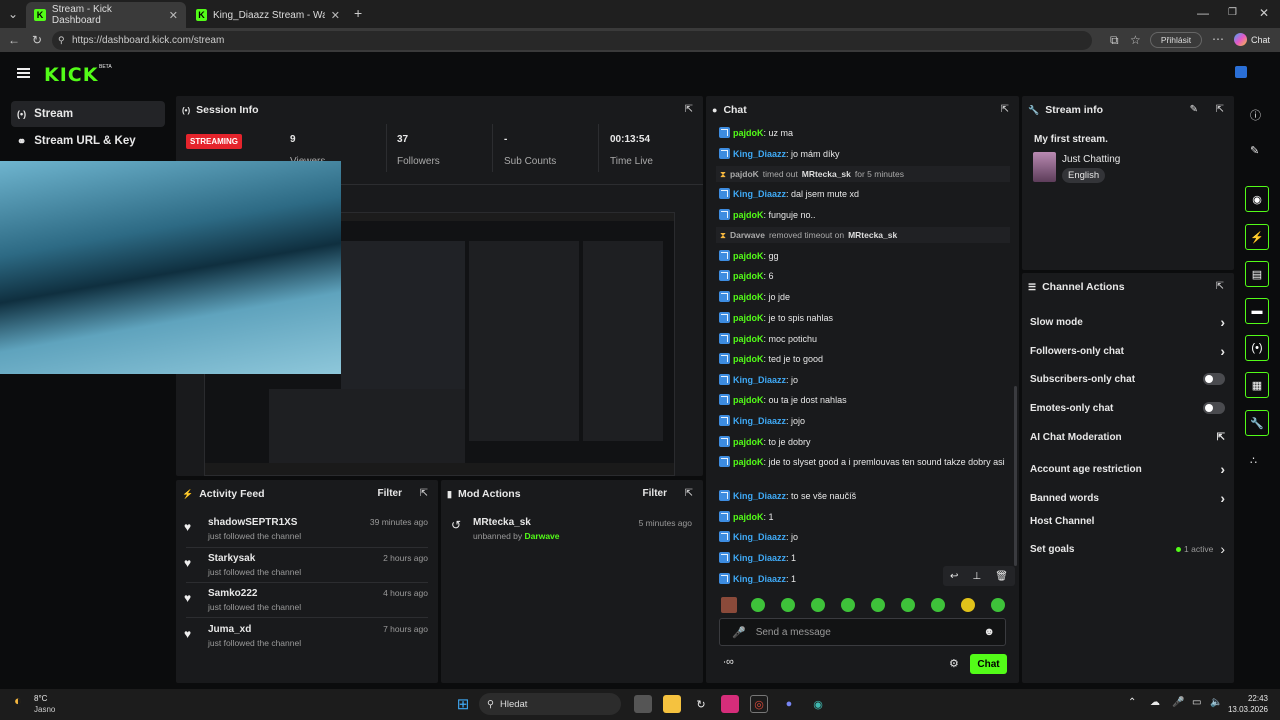 This screenshot has height=720, width=1280. What do you see at coordinates (1127, 379) in the screenshot?
I see `subscribers-only-row: Subscribers-only chat` at bounding box center [1127, 379].